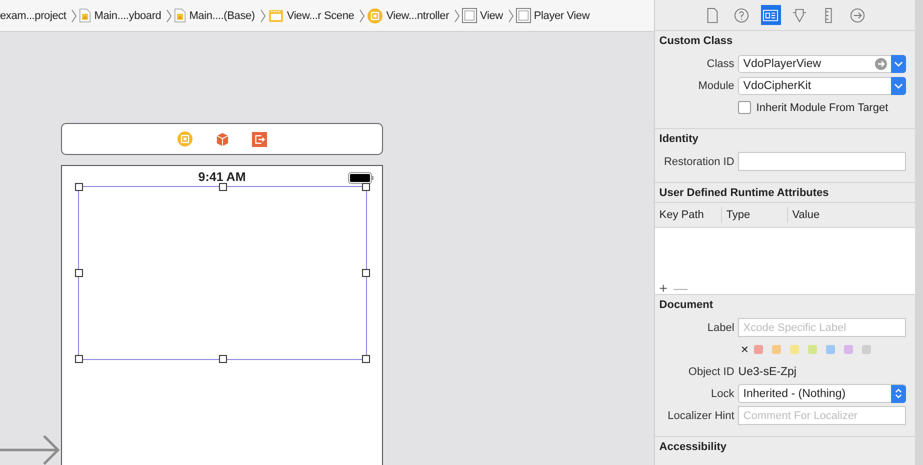  Describe the element at coordinates (259, 139) in the screenshot. I see `exit-icon` at that location.